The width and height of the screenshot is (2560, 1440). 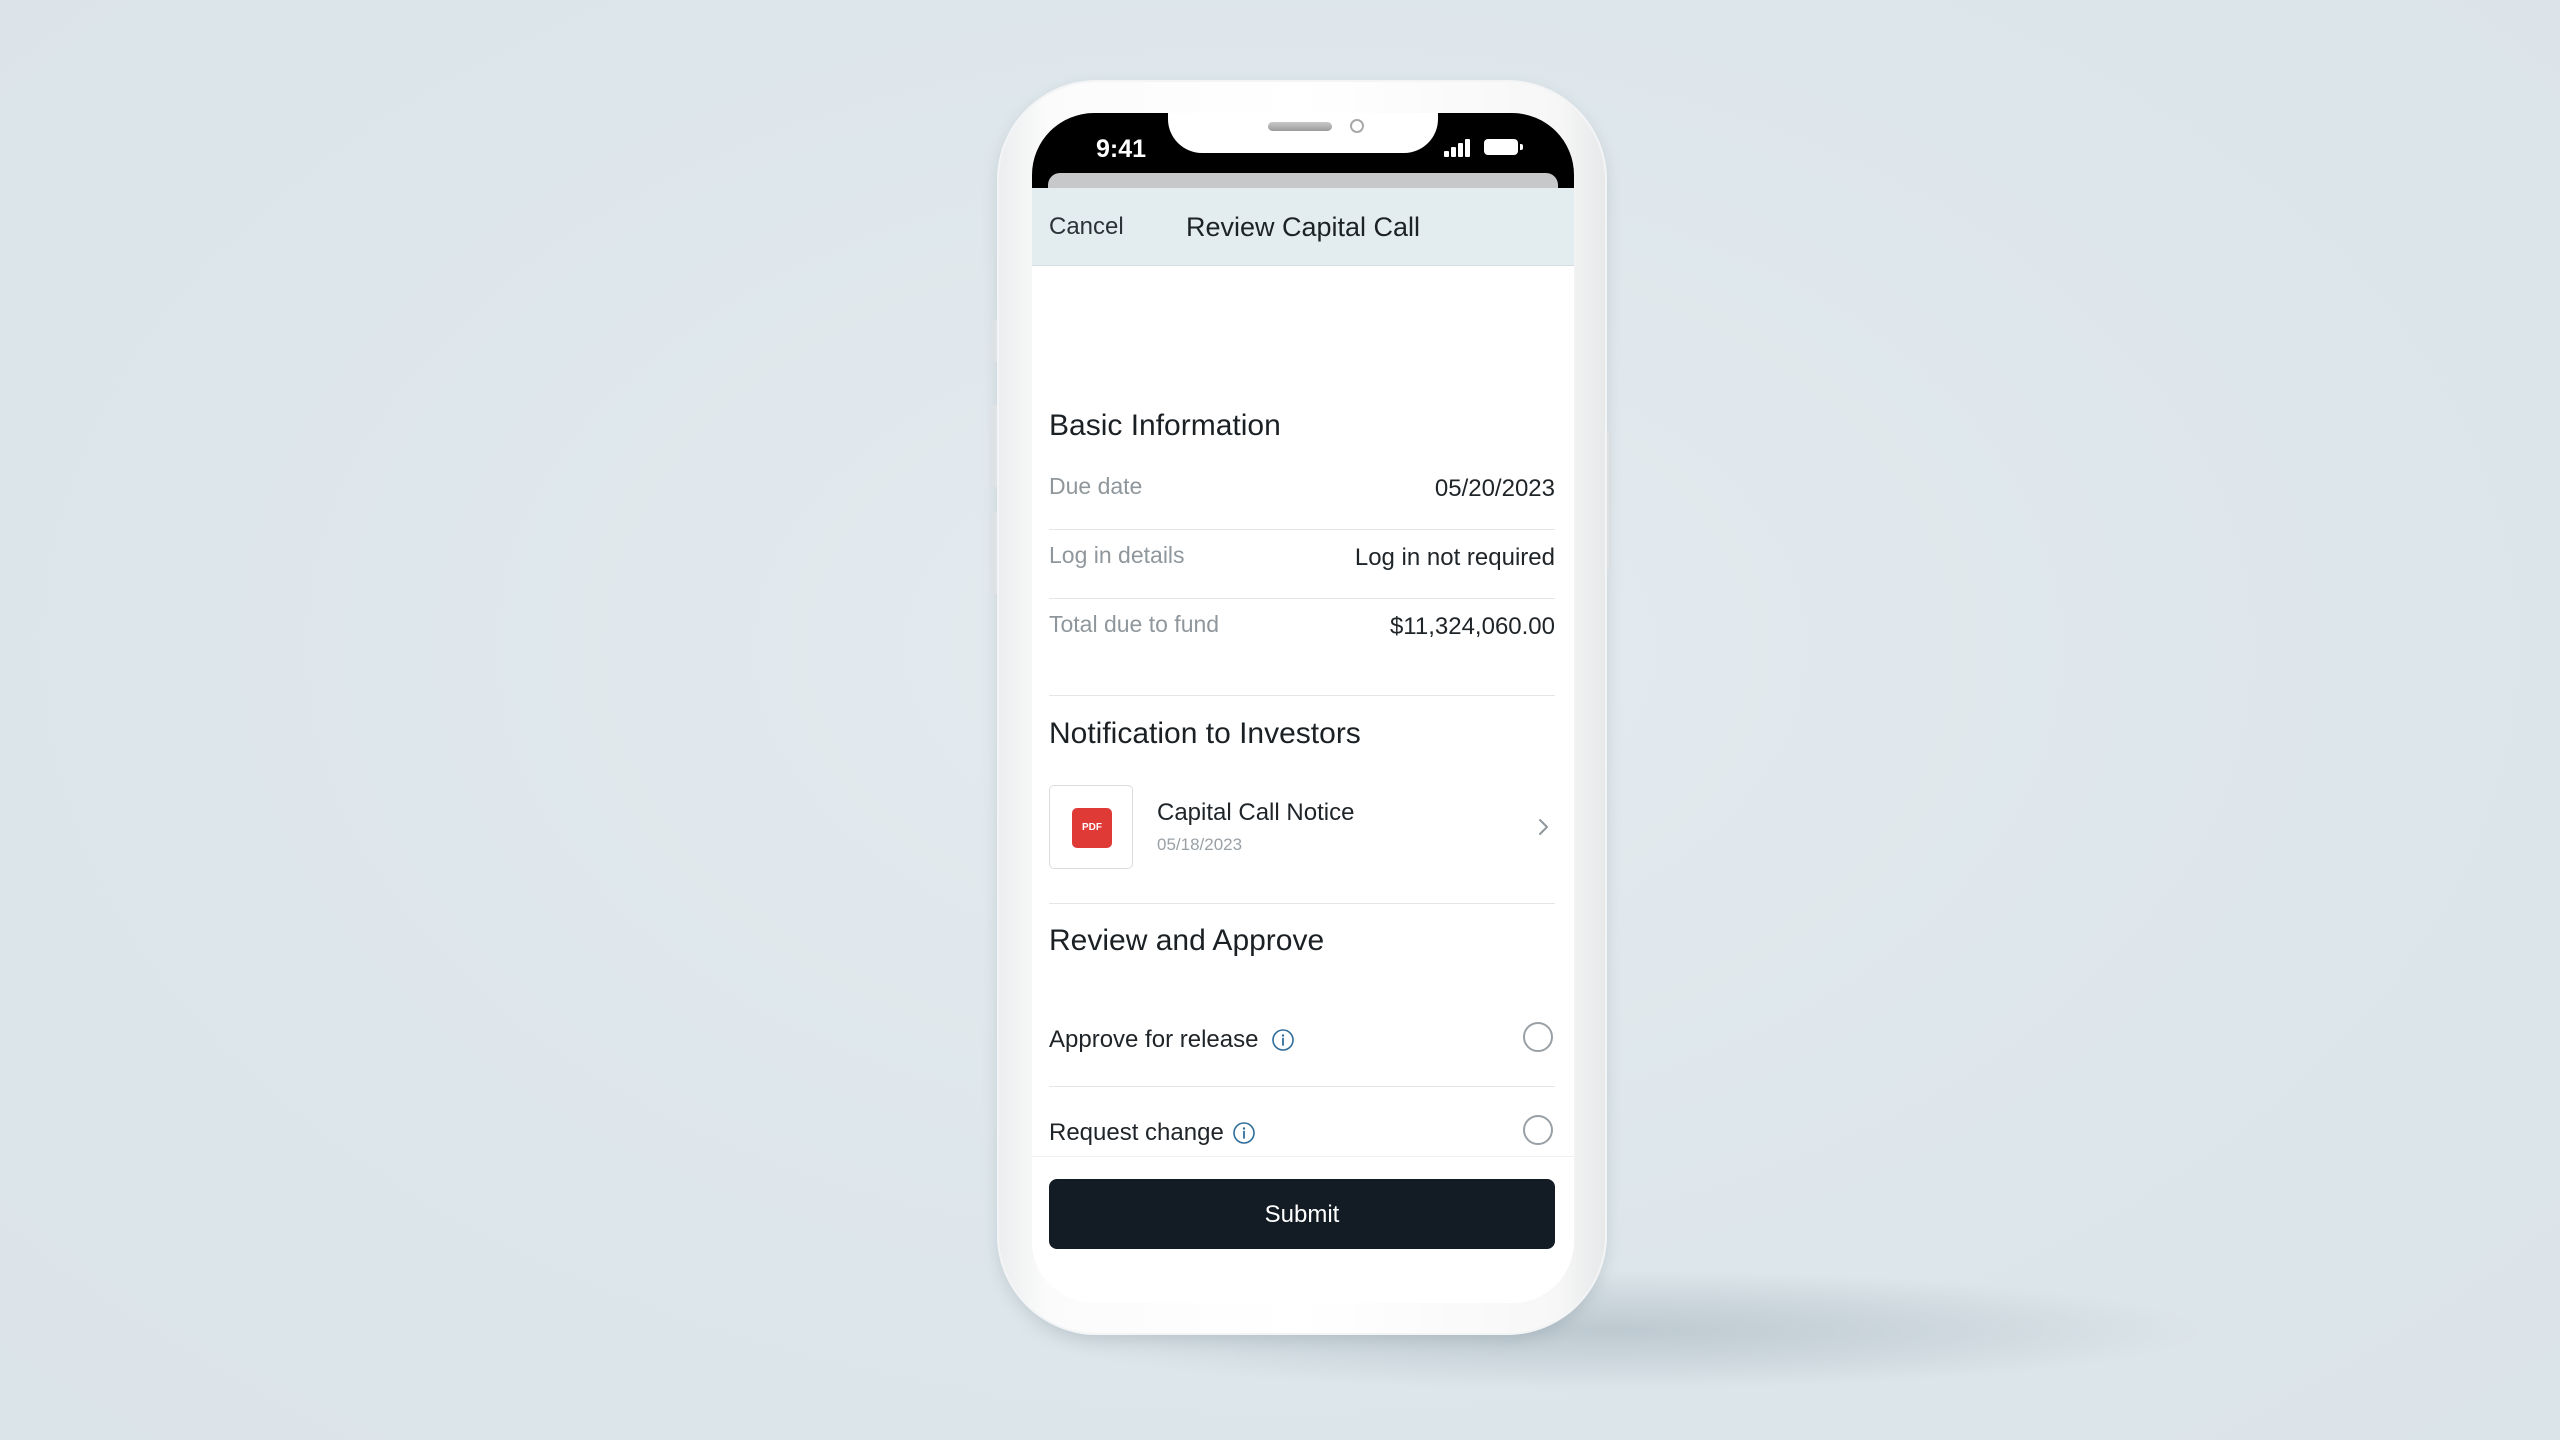 What do you see at coordinates (1117, 555) in the screenshot?
I see `login-details-label: Log in details` at bounding box center [1117, 555].